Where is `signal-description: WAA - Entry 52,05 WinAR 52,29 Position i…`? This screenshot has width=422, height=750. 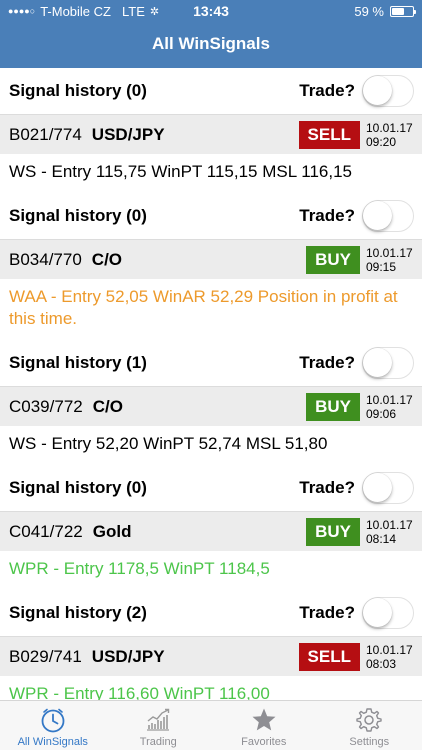 signal-description: WAA - Entry 52,05 WinAR 52,29 Position i… is located at coordinates (203, 307).